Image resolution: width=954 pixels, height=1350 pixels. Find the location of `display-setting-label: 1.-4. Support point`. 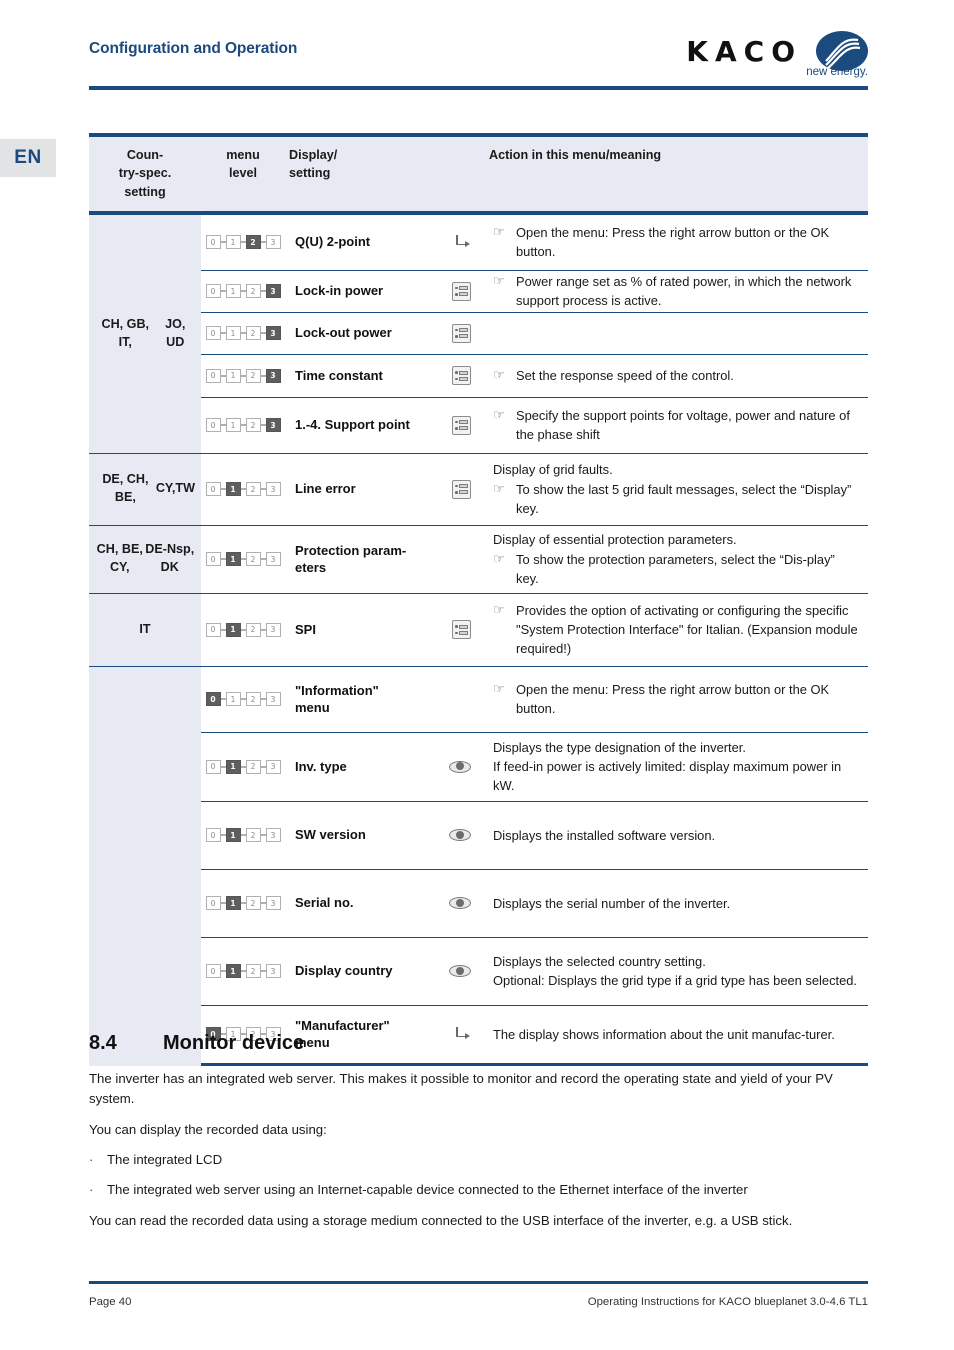

display-setting-label: 1.-4. Support point is located at coordinates (352, 425).